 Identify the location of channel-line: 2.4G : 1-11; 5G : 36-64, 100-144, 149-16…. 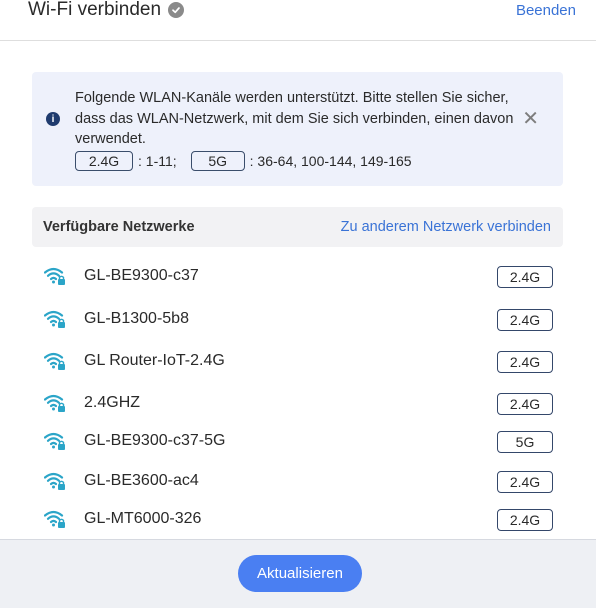
(243, 161).